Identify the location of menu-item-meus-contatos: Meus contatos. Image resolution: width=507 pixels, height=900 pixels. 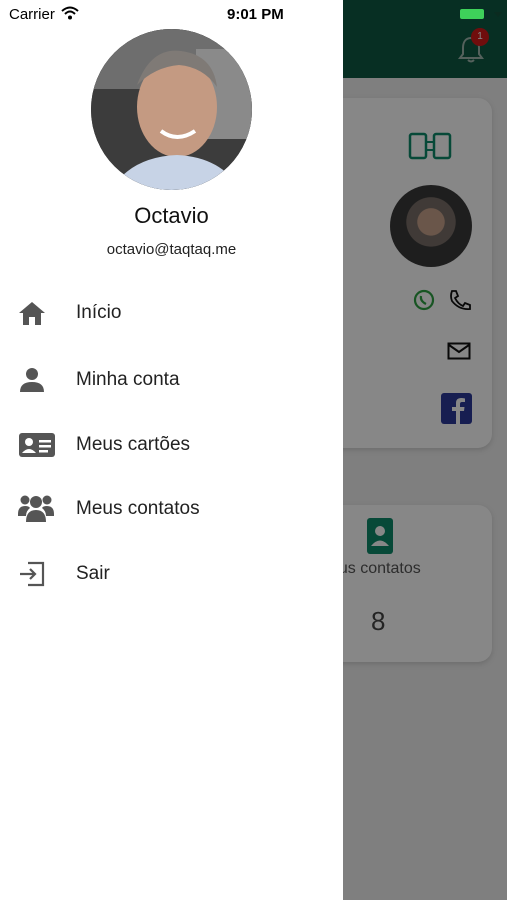
(171, 509).